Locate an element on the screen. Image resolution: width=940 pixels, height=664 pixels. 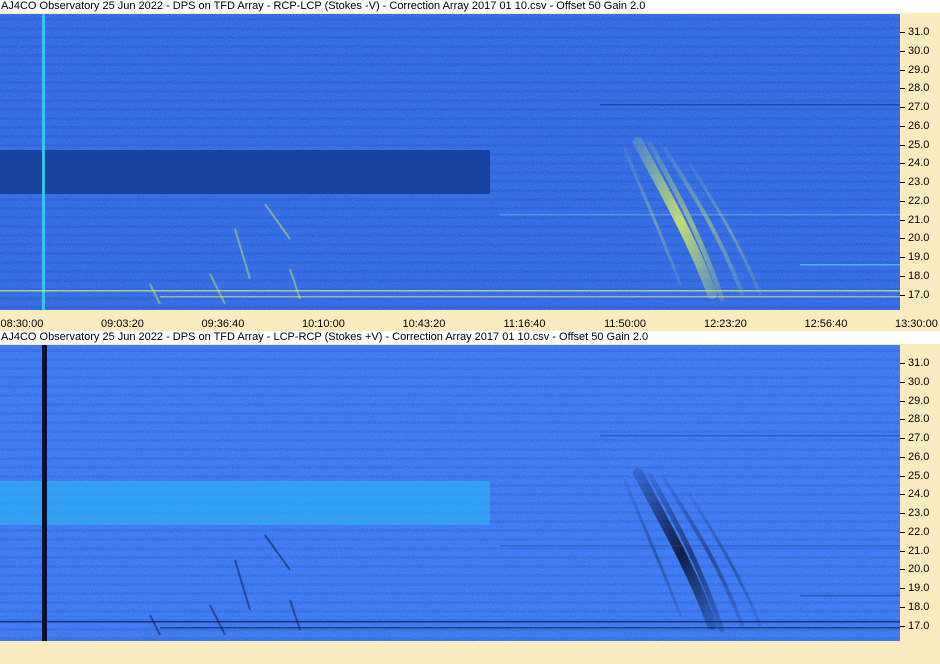
time-label: 09:36:40 is located at coordinates (223, 324).